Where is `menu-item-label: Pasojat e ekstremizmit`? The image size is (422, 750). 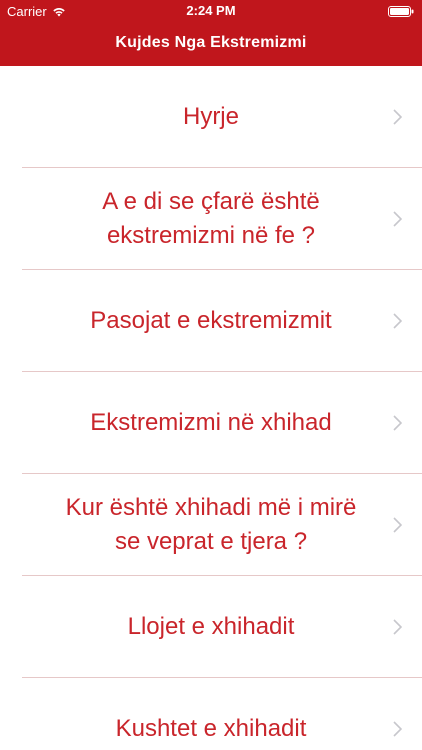 menu-item-label: Pasojat e ekstremizmit is located at coordinates (211, 320).